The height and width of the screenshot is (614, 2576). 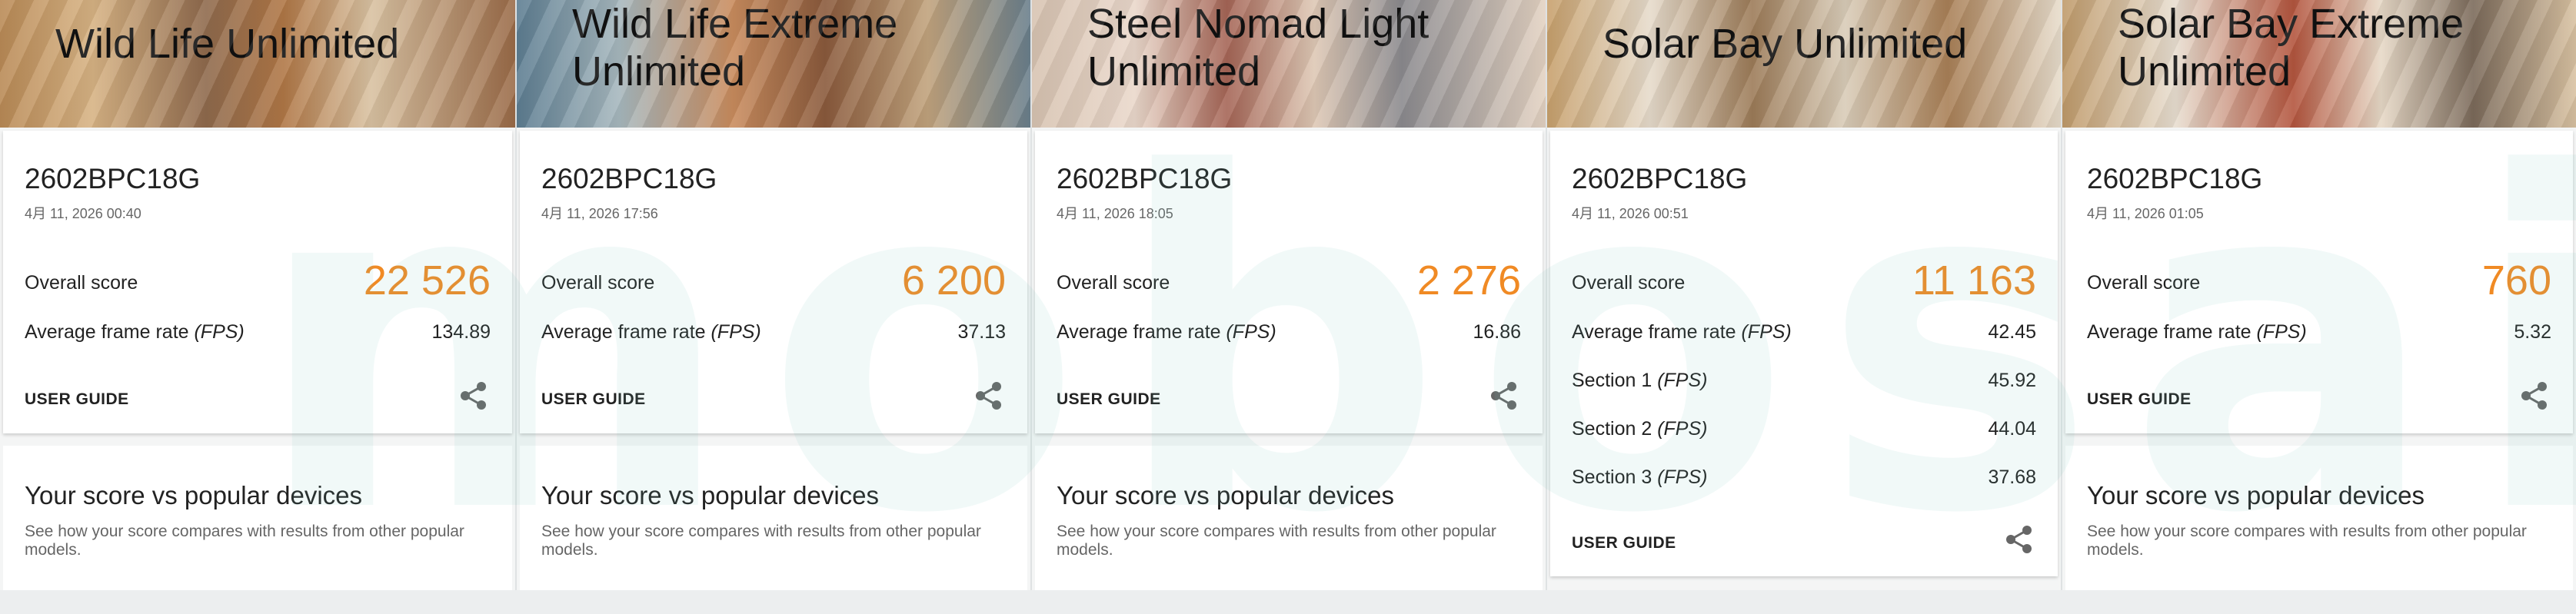 I want to click on result-date: 4月 11, 2026 00:51, so click(x=1630, y=213).